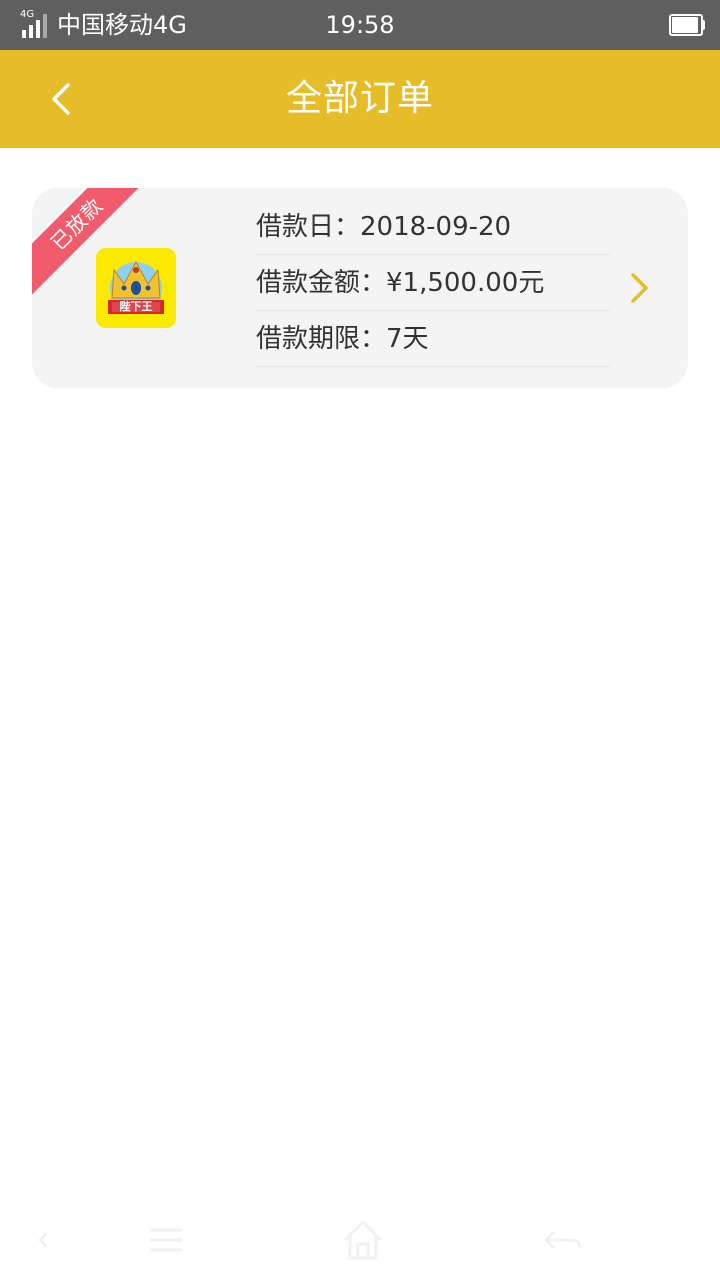  What do you see at coordinates (562, 1240) in the screenshot?
I see `return-icon` at bounding box center [562, 1240].